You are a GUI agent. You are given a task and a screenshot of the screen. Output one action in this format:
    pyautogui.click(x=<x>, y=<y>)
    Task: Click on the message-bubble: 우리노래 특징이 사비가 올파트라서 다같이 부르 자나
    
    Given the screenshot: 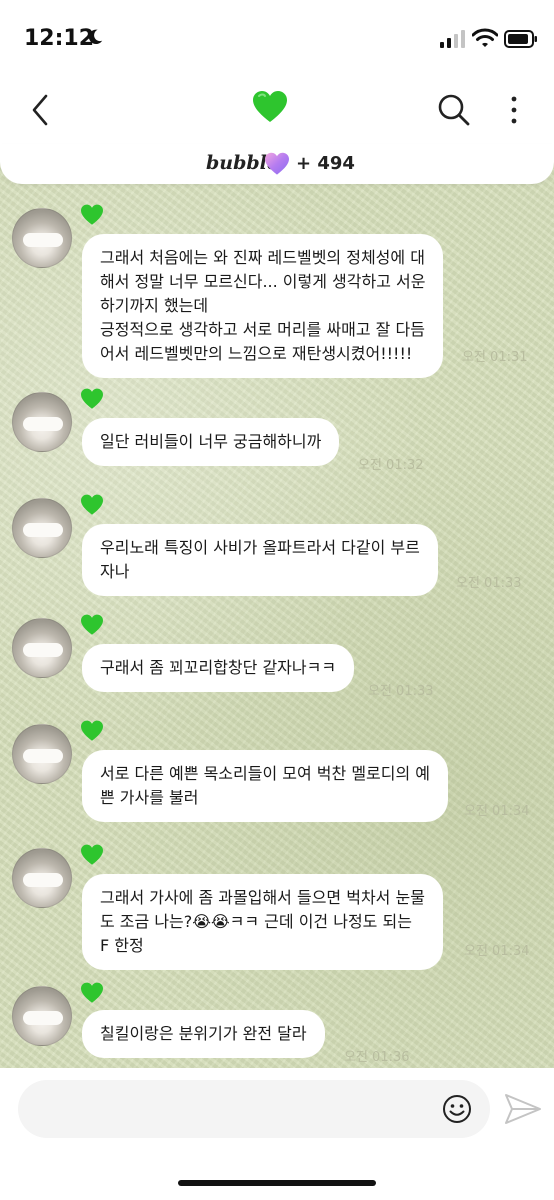 What is the action you would take?
    pyautogui.click(x=260, y=560)
    